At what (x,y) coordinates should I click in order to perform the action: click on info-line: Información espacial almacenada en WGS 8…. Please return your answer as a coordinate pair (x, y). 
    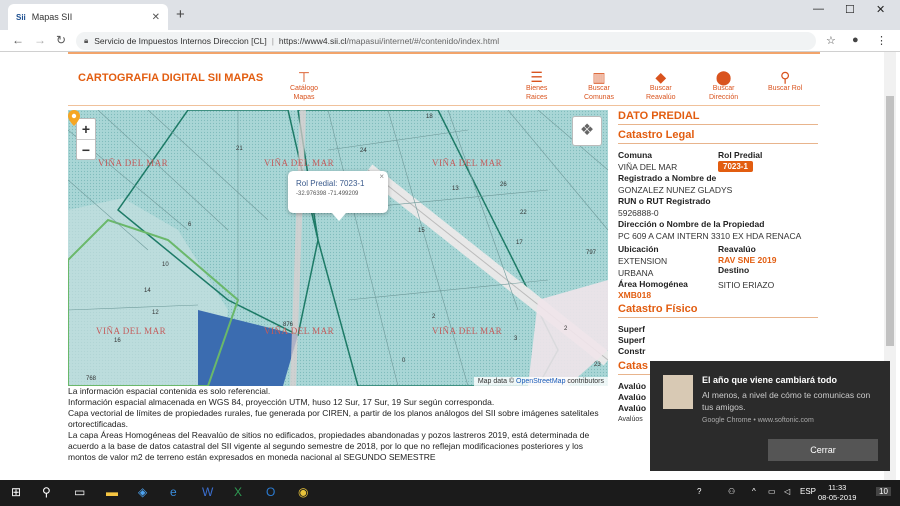
    Looking at the image, I should click on (281, 402).